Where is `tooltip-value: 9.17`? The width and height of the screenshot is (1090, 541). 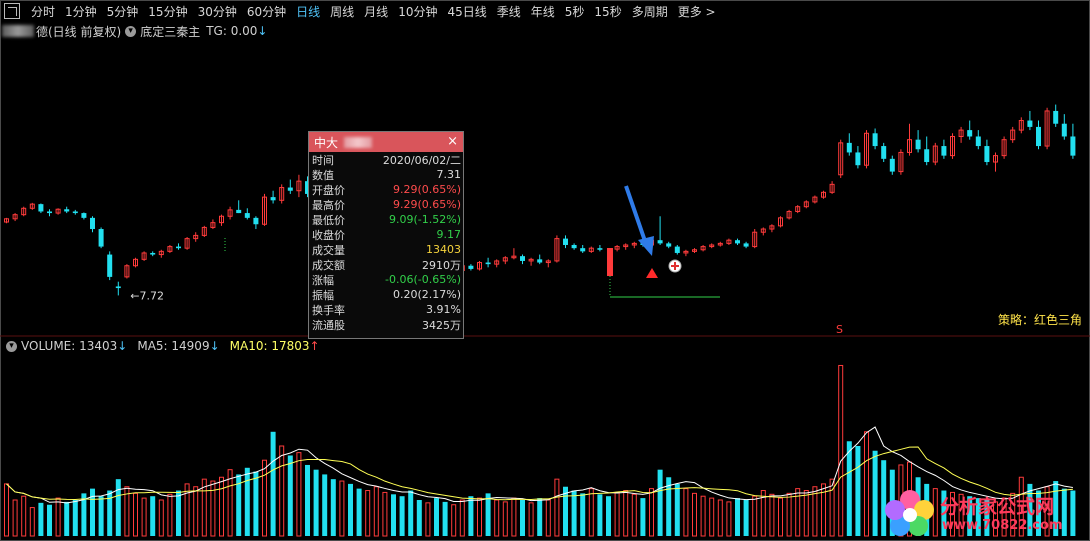
tooltip-value: 9.17 is located at coordinates (449, 234).